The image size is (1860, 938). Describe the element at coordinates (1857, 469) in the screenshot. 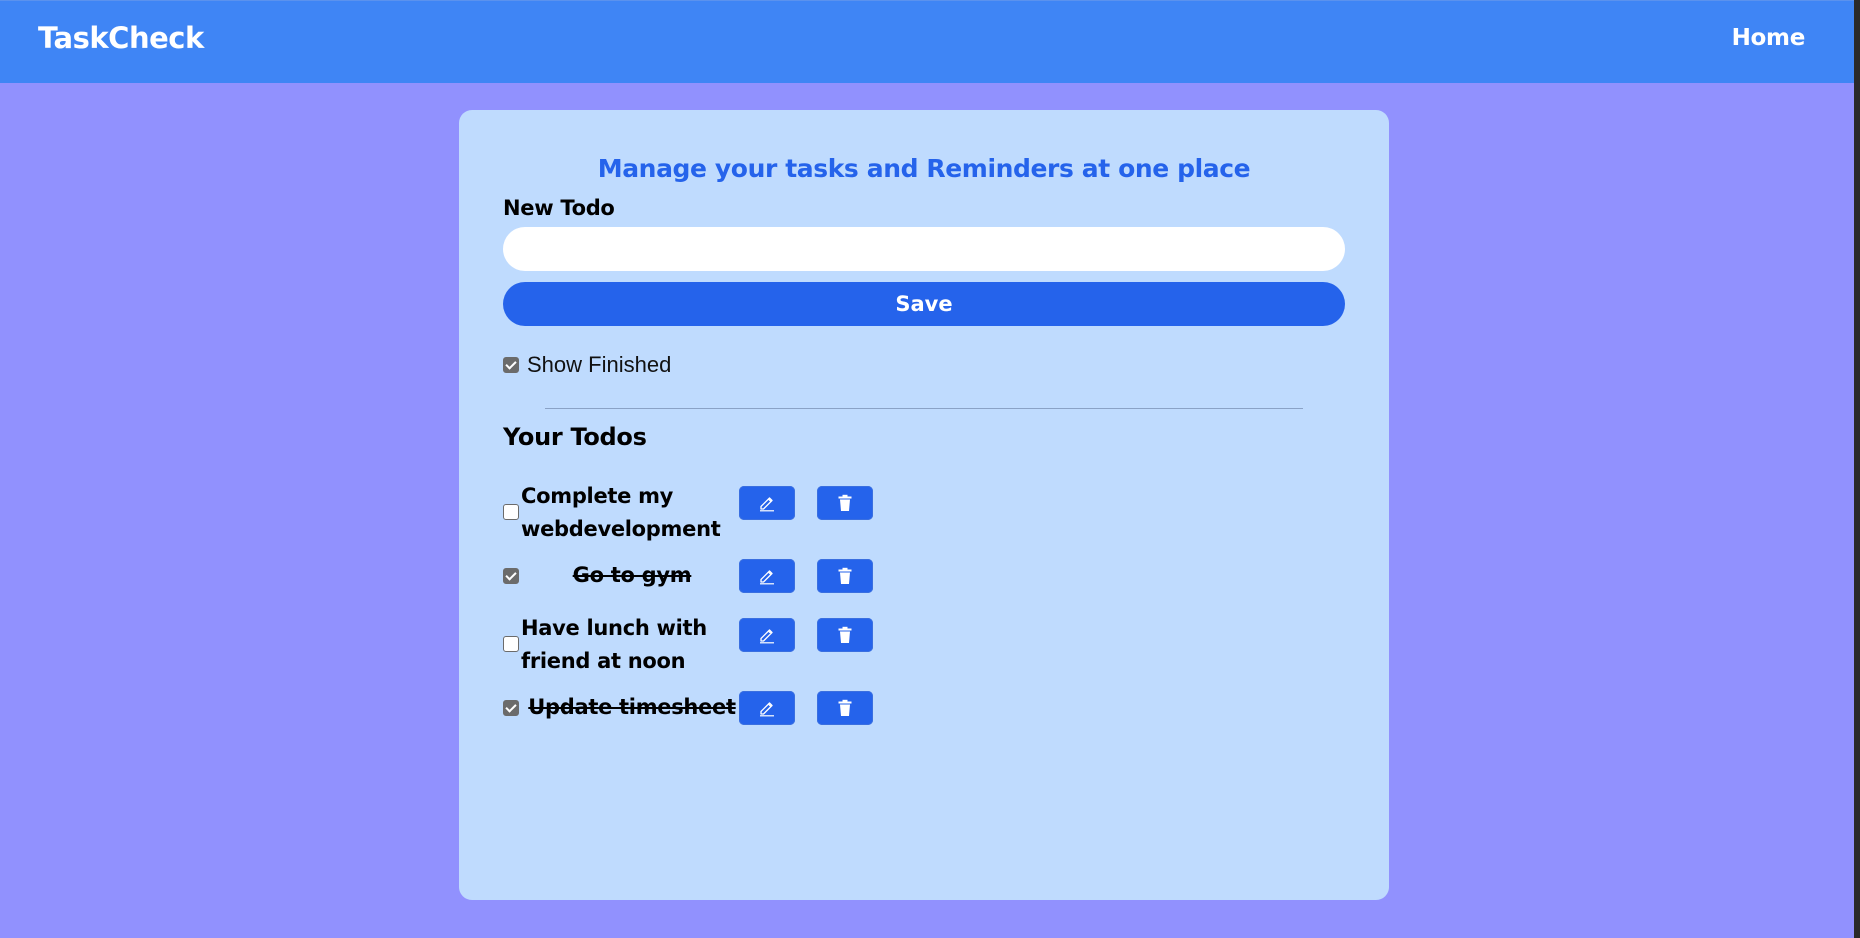

I see `window-scrollbar` at that location.